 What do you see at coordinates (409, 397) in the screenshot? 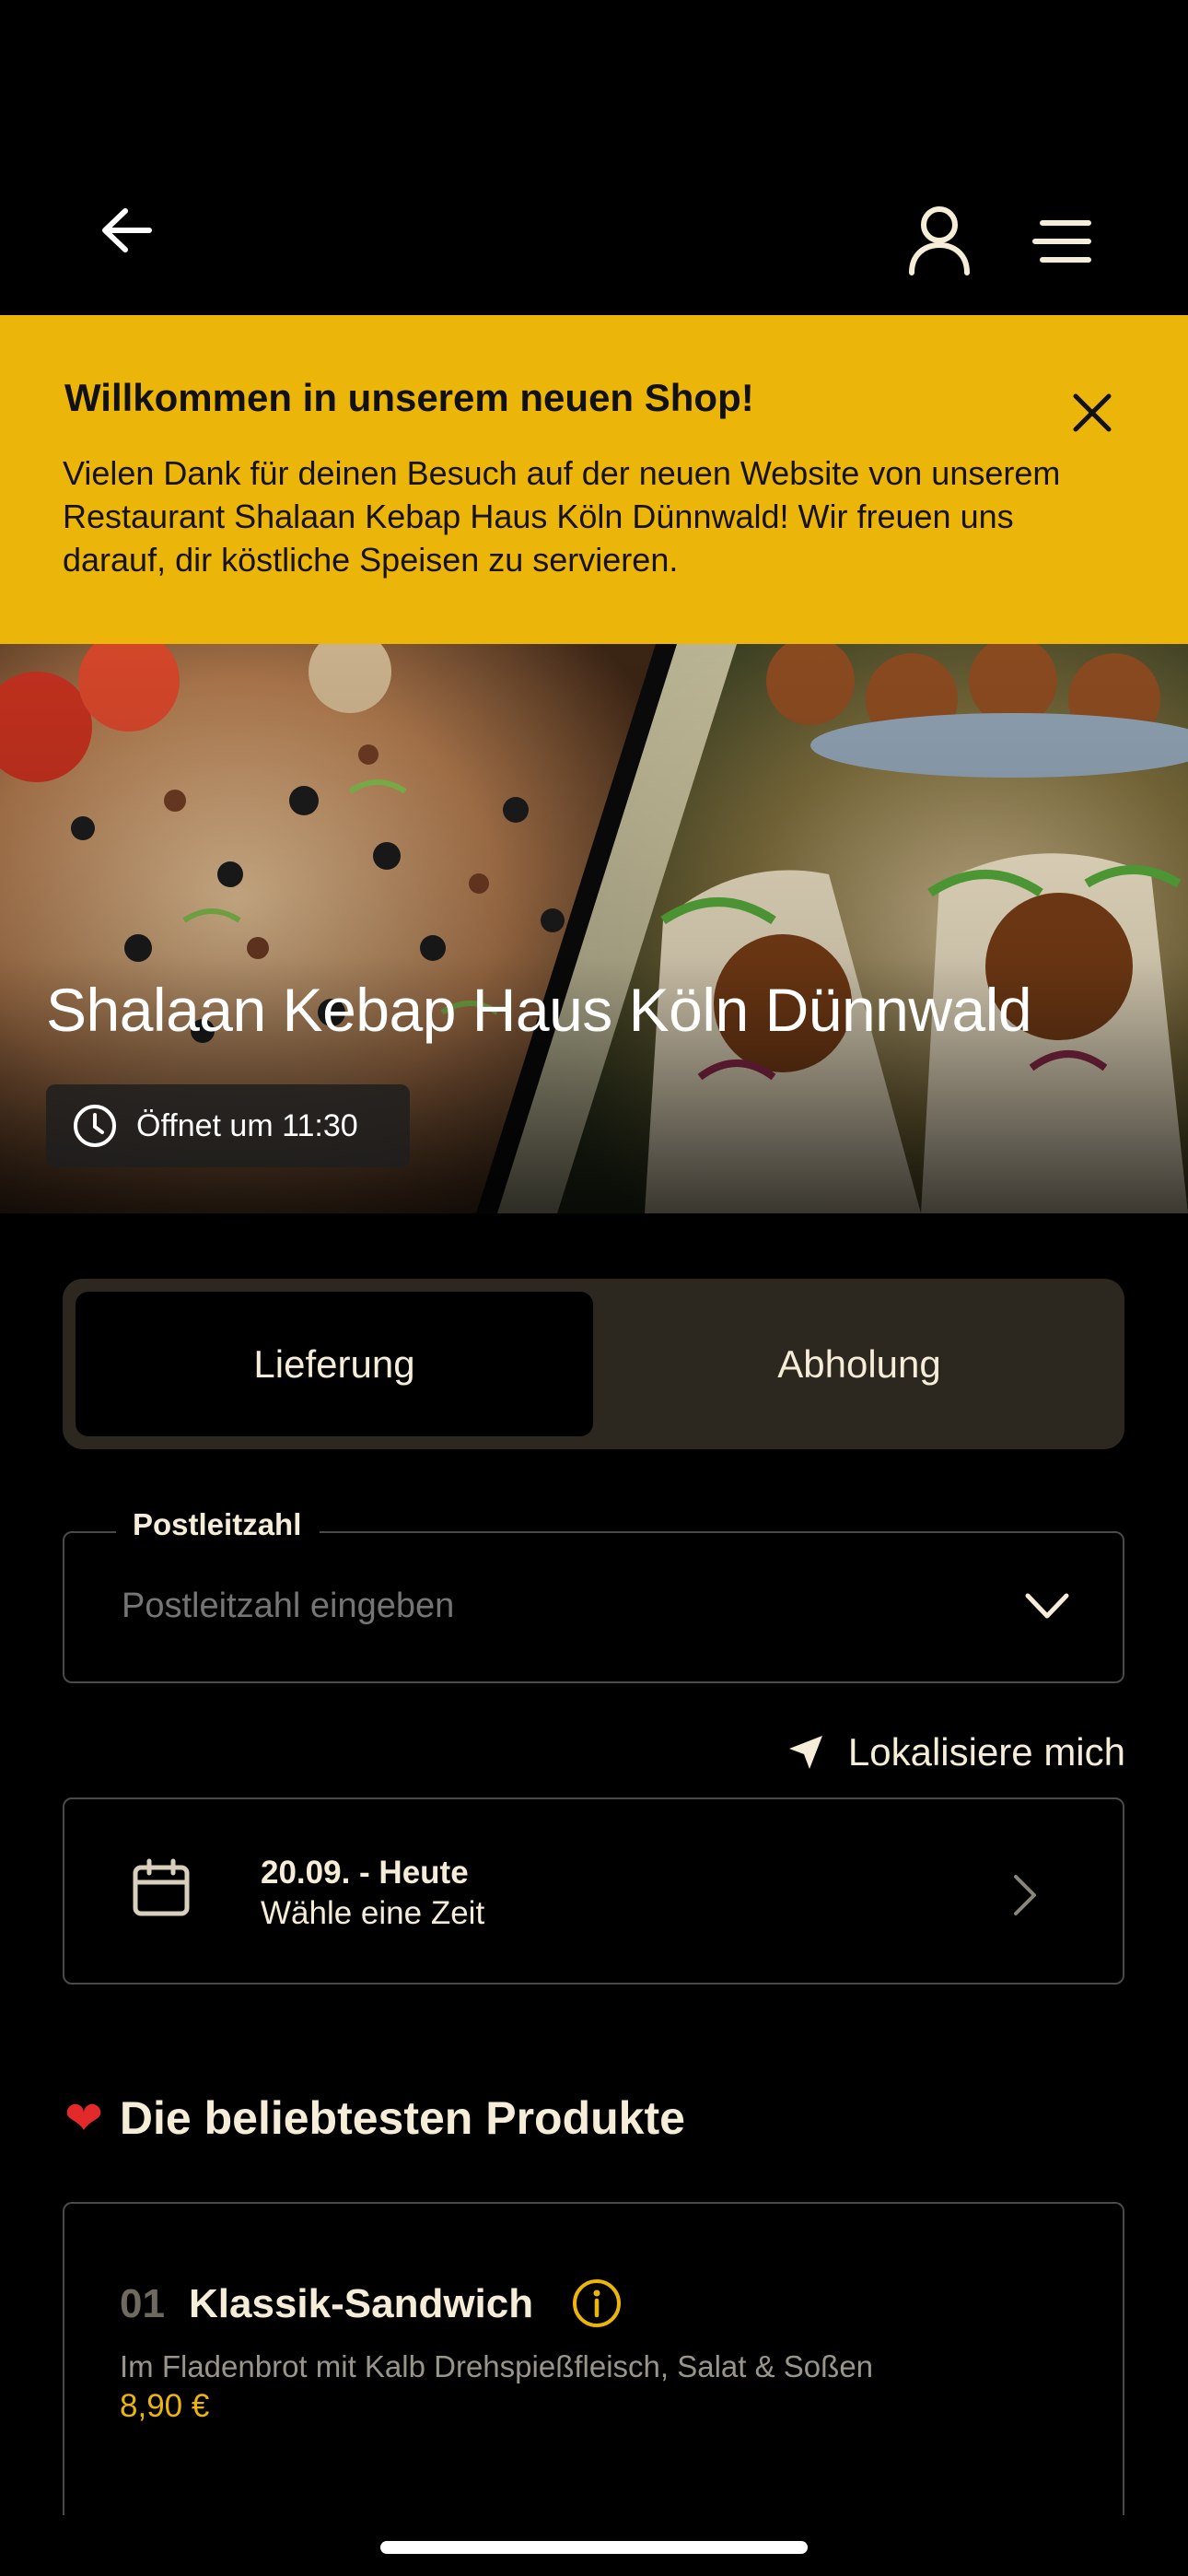
I see `banner-title: Willkommen in unserem neuen Shop!` at bounding box center [409, 397].